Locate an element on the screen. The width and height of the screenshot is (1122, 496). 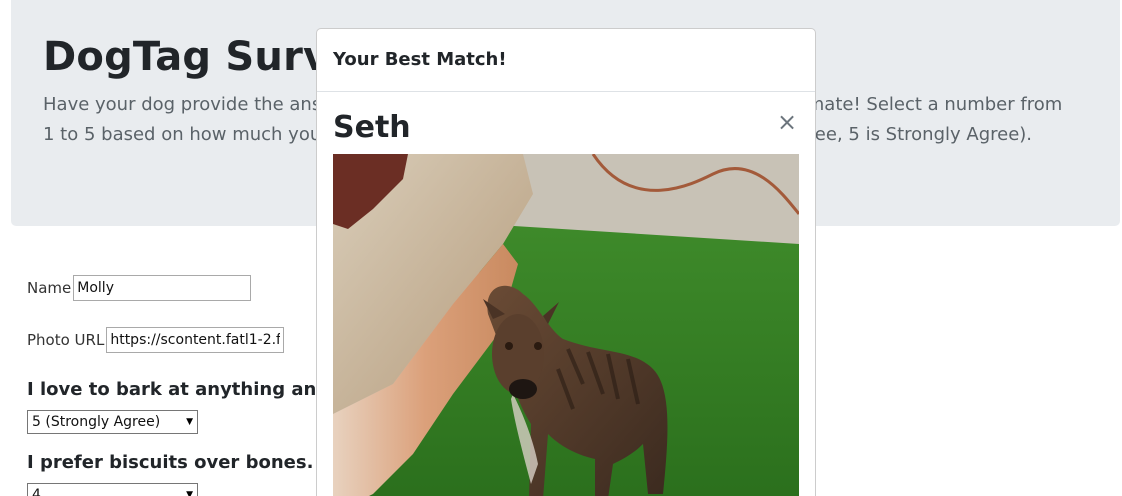
photo-url-input is located at coordinates (195, 340).